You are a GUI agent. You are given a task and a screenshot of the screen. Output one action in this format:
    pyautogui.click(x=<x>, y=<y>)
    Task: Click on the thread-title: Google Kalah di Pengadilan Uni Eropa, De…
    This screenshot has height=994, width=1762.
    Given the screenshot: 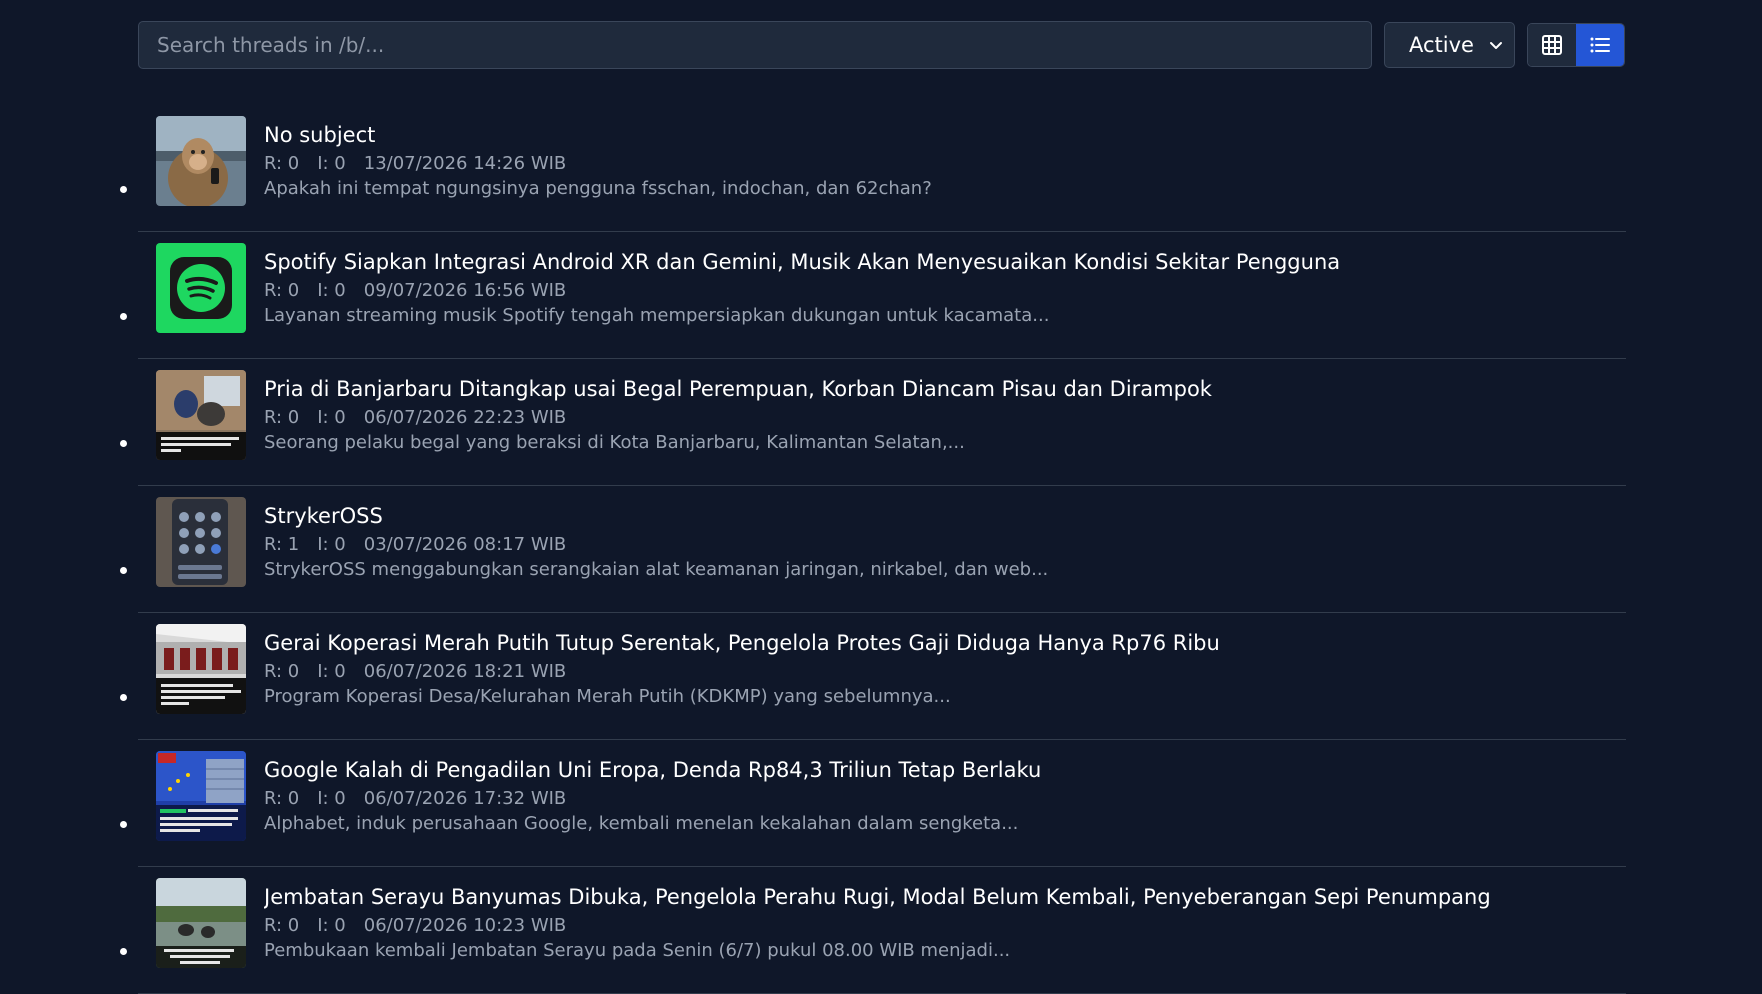 What is the action you would take?
    pyautogui.click(x=935, y=770)
    